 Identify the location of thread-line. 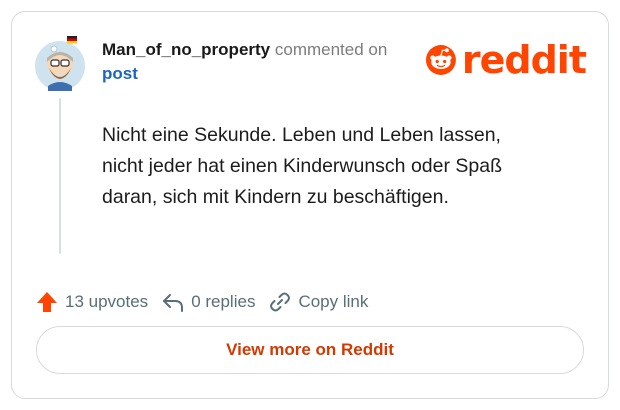
(60, 176).